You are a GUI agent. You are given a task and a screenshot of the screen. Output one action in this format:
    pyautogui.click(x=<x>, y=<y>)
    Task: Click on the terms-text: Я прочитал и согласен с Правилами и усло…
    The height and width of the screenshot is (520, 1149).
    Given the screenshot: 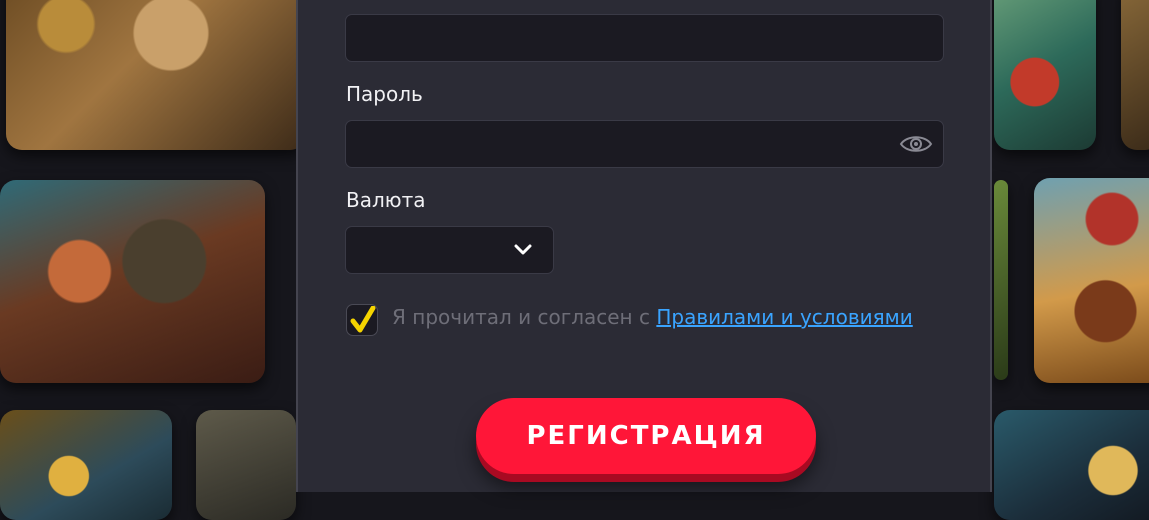 What is the action you would take?
    pyautogui.click(x=652, y=317)
    